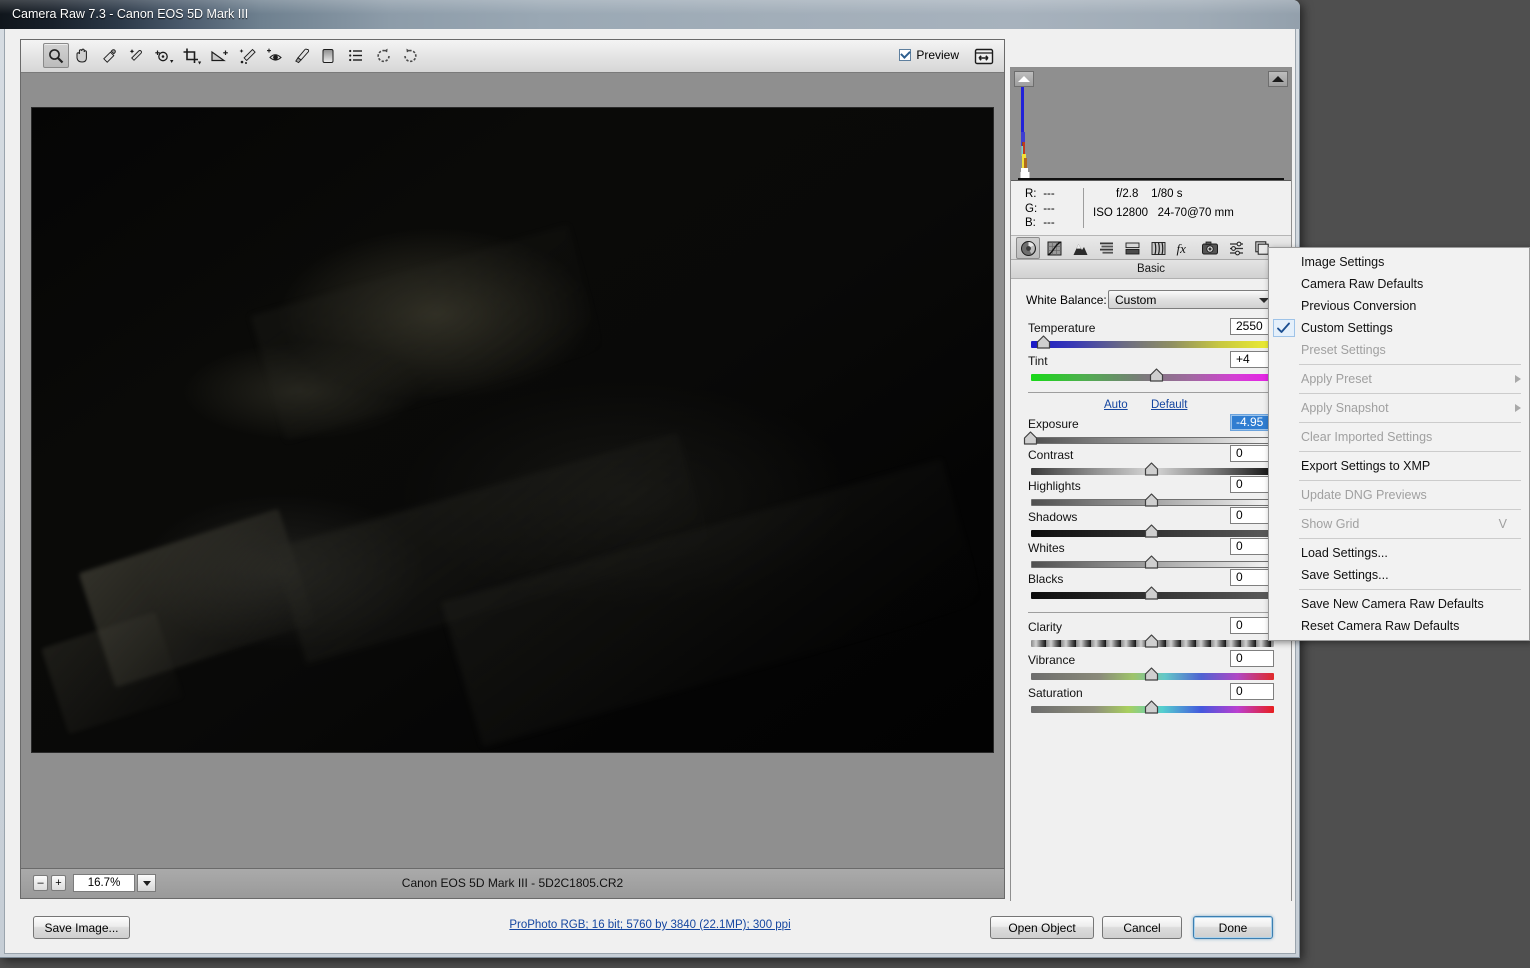 The width and height of the screenshot is (1530, 968). What do you see at coordinates (1028, 248) in the screenshot?
I see `tab-basic` at bounding box center [1028, 248].